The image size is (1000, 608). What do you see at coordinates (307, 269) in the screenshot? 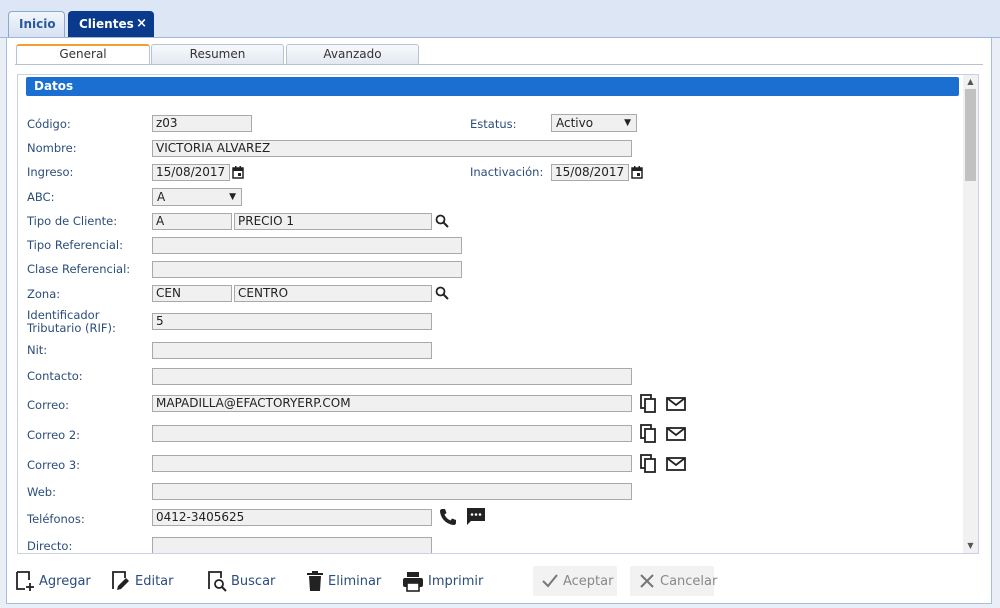
I see `clase-referencial-field` at bounding box center [307, 269].